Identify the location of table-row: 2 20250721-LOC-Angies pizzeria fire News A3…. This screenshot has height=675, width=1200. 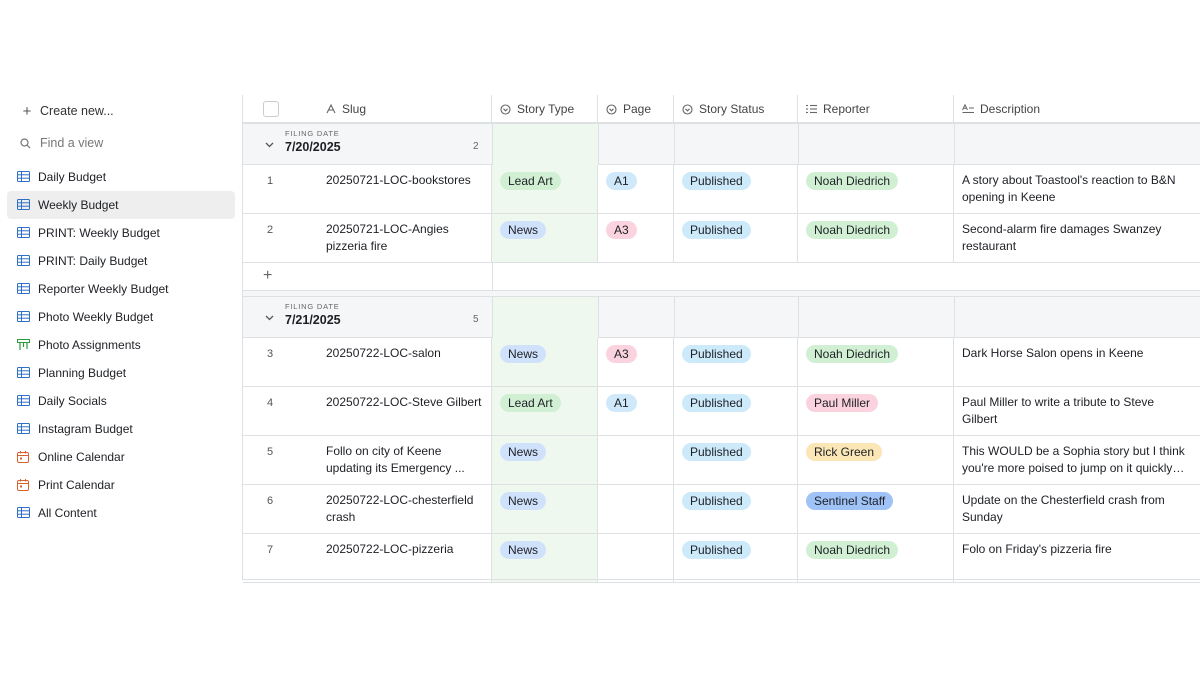
(721, 238).